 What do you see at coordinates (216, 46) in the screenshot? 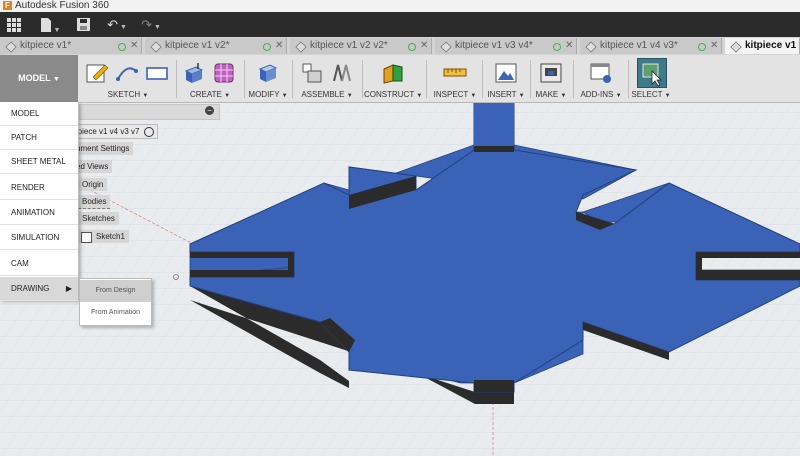
I see `document-tab: kitpiece v1 v2* ✕` at bounding box center [216, 46].